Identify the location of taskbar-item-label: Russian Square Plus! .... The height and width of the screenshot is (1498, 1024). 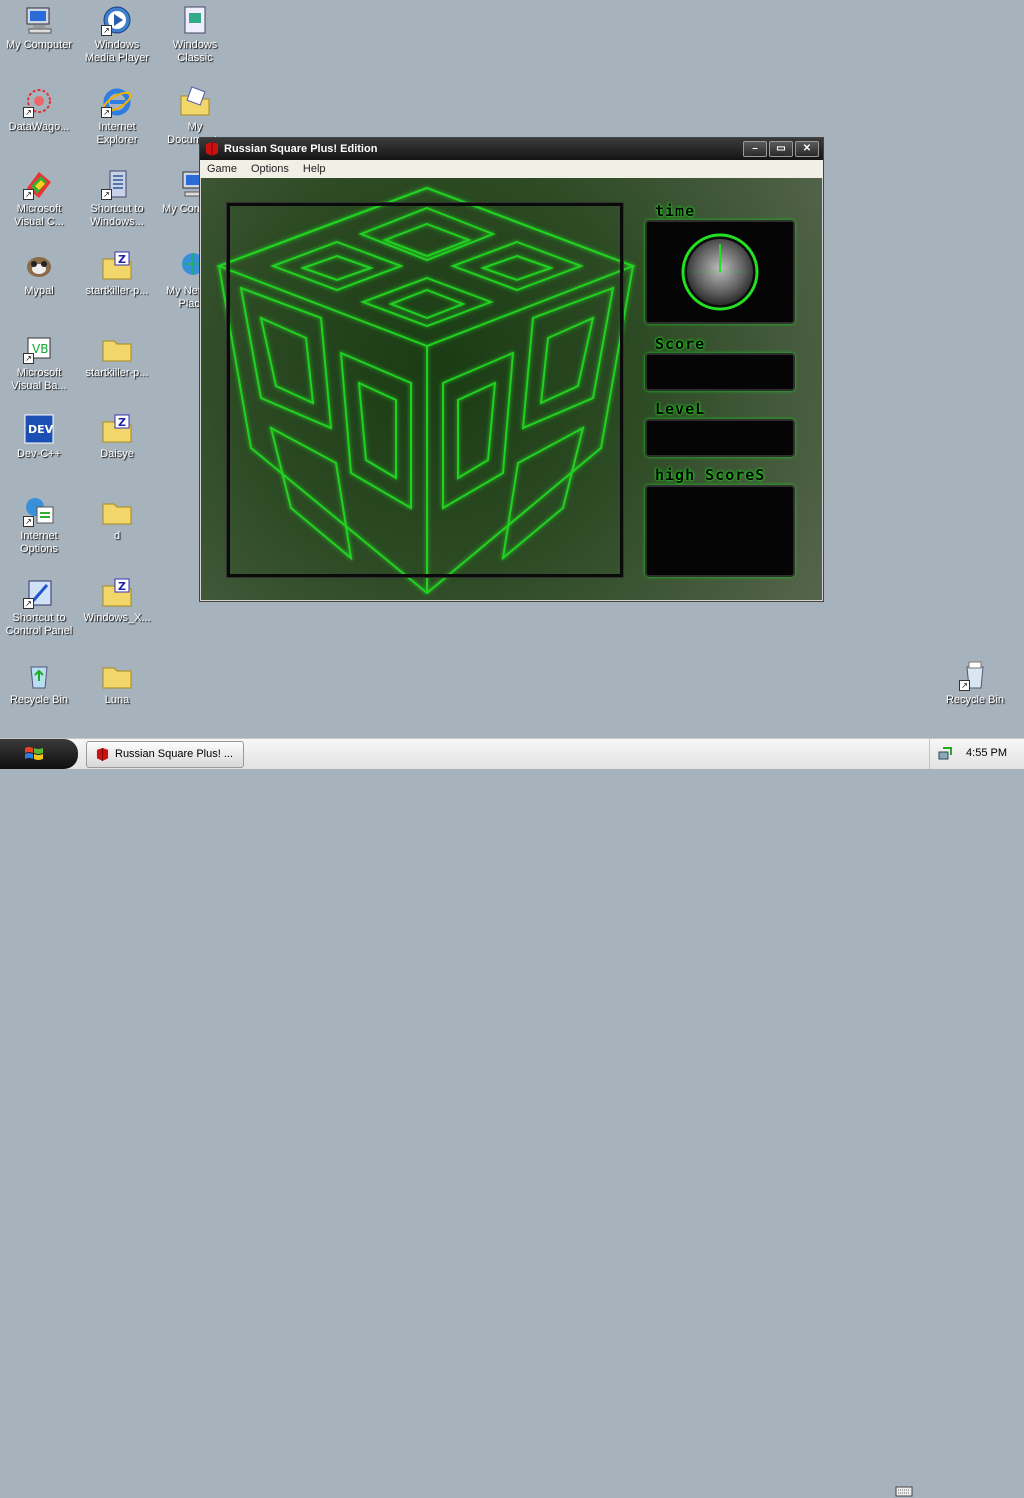
(174, 754).